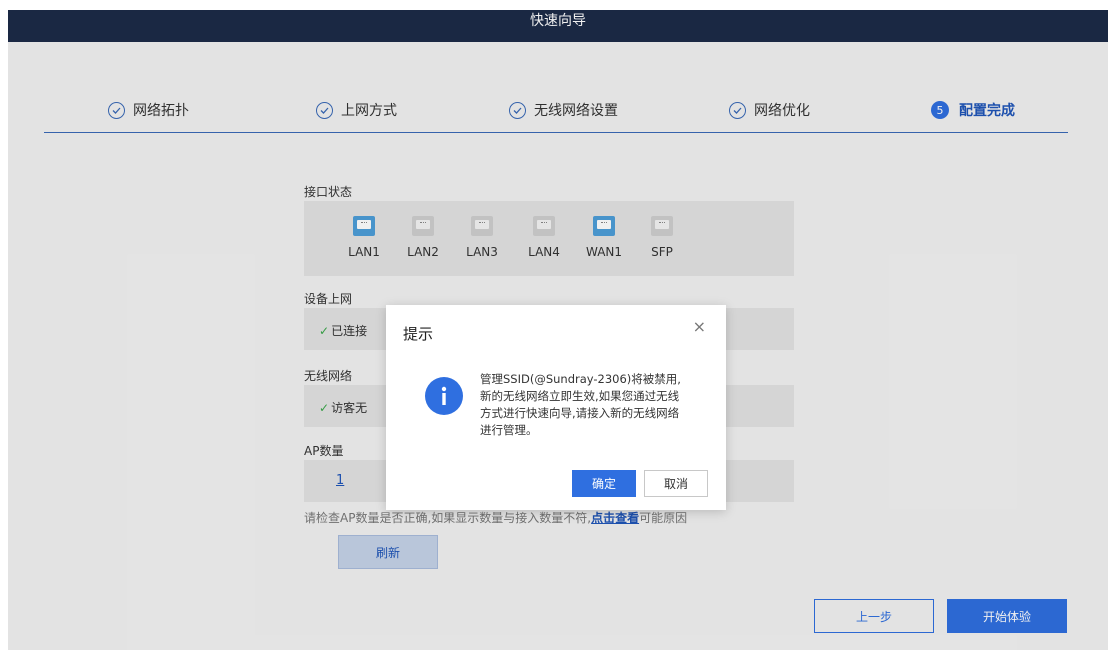 This screenshot has width=1110, height=650. Describe the element at coordinates (604, 483) in the screenshot. I see `confirm-button: 确定` at that location.